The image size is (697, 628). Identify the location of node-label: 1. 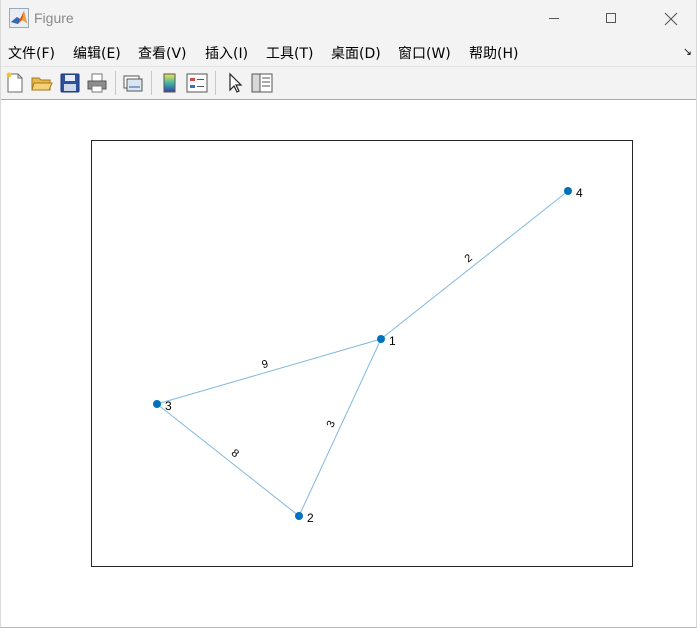
(392, 341).